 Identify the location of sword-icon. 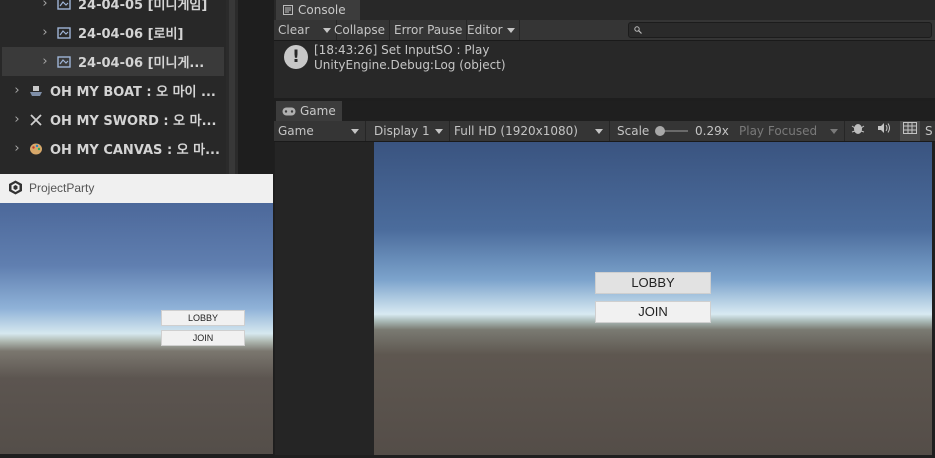
(36, 120).